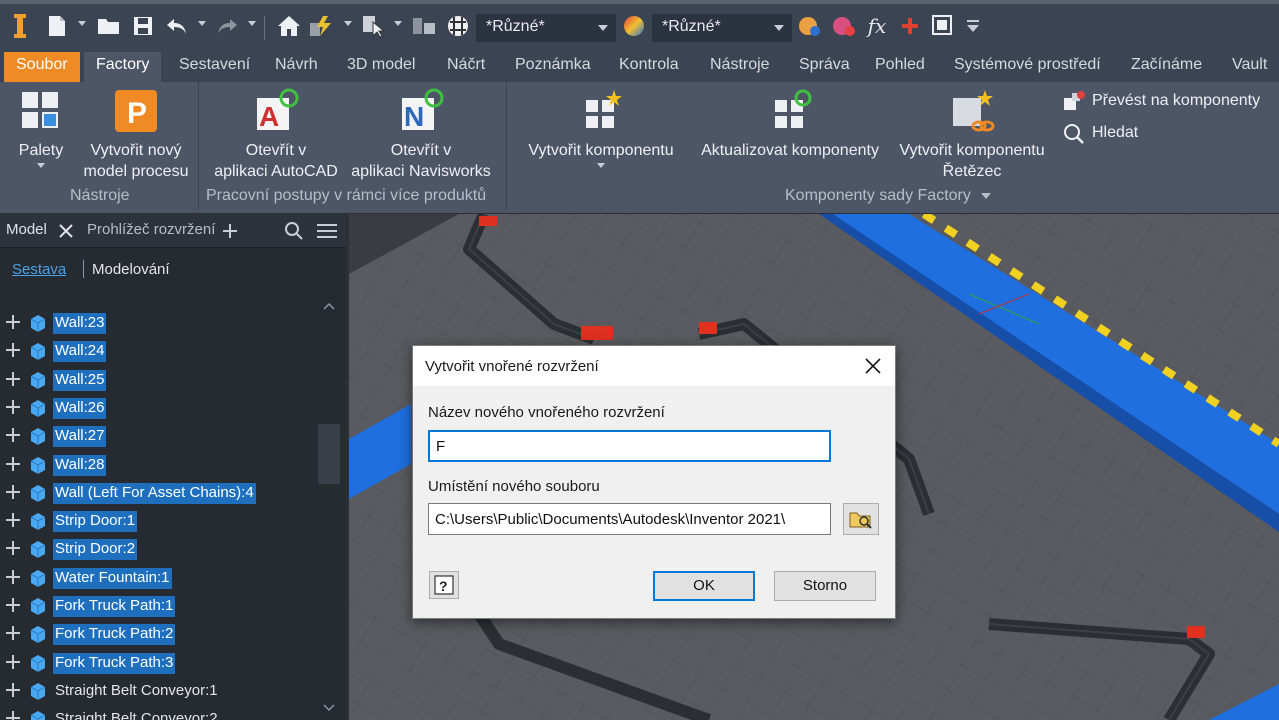 The width and height of the screenshot is (1279, 720). I want to click on update-dropdown-icon, so click(348, 23).